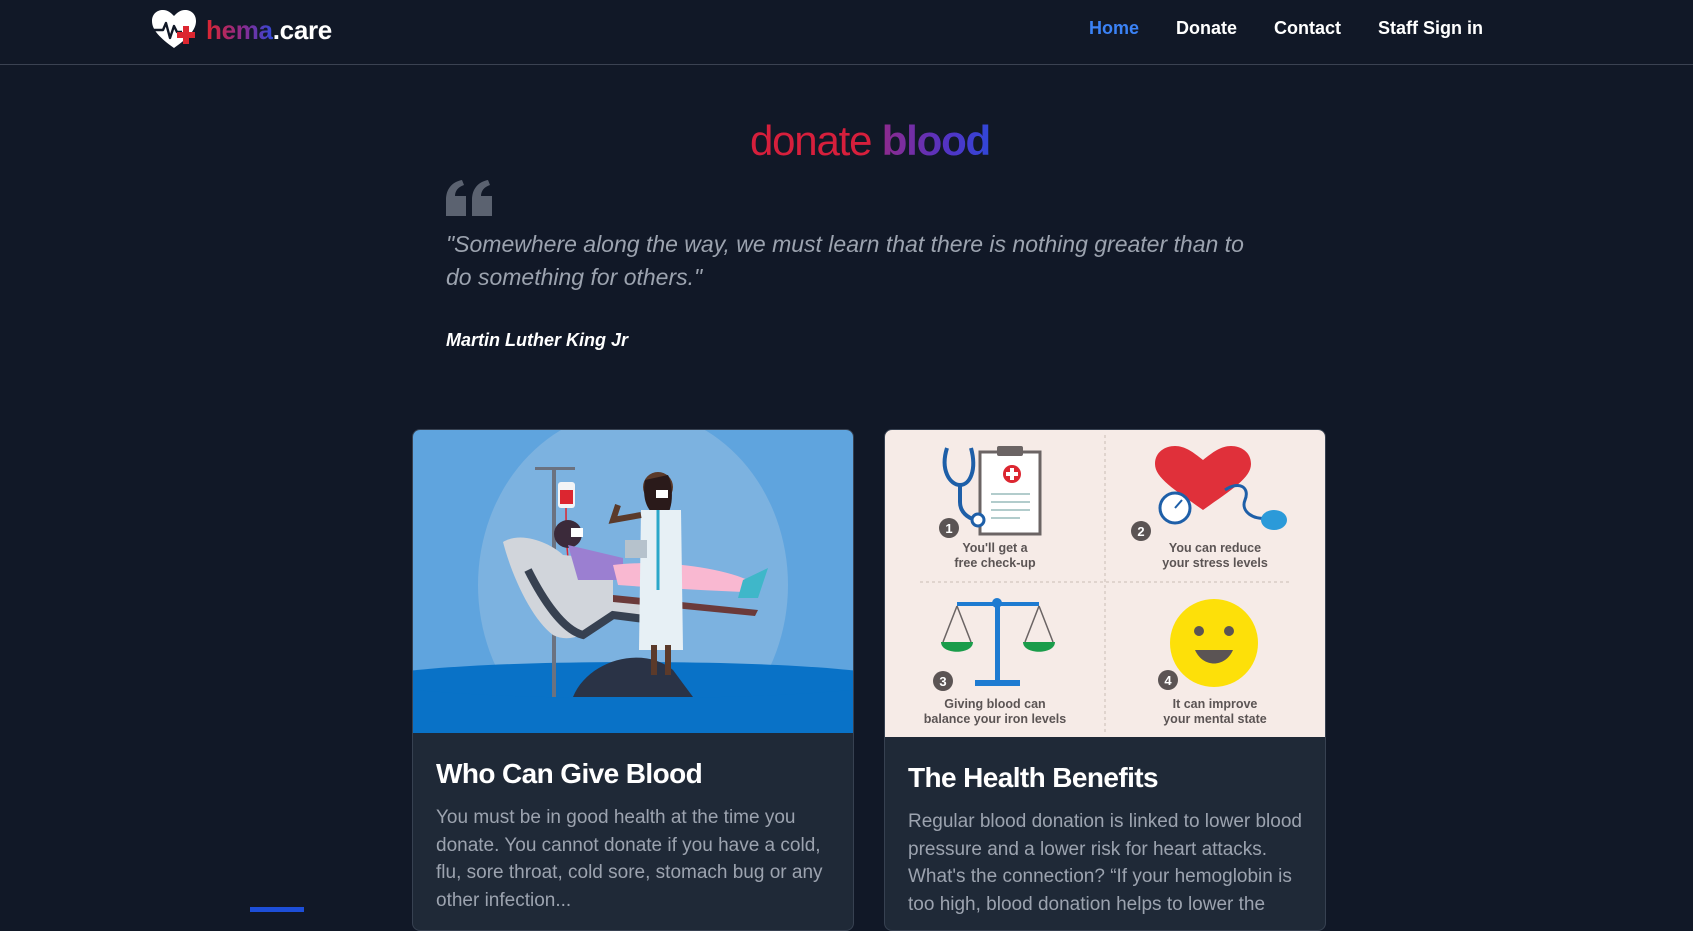 This screenshot has height=931, width=1693. What do you see at coordinates (269, 29) in the screenshot?
I see `brand-name: hema.care` at bounding box center [269, 29].